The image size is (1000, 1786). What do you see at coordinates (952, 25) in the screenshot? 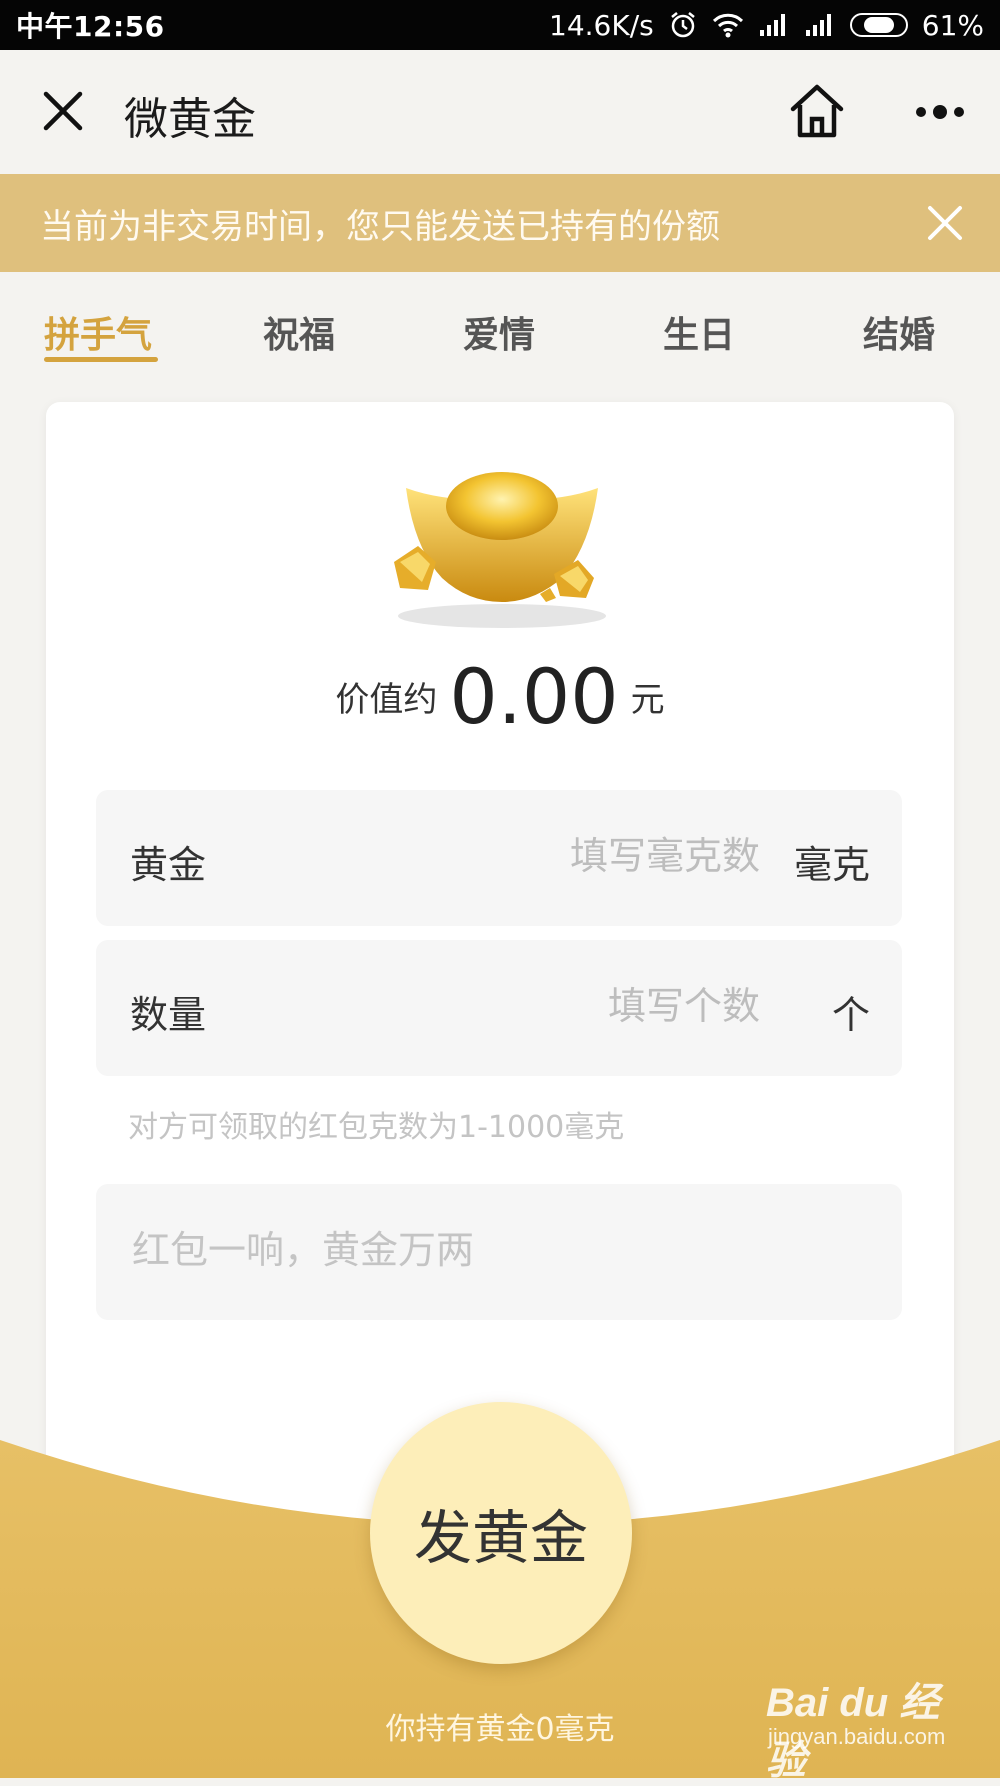
I see `battery-percent: 61%` at bounding box center [952, 25].